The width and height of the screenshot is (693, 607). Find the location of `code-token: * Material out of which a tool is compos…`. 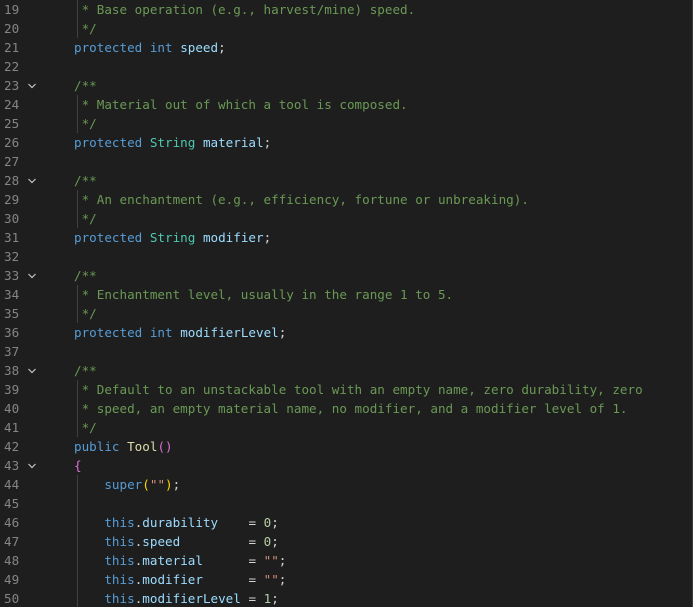

code-token: * Material out of which a tool is compos… is located at coordinates (241, 104).